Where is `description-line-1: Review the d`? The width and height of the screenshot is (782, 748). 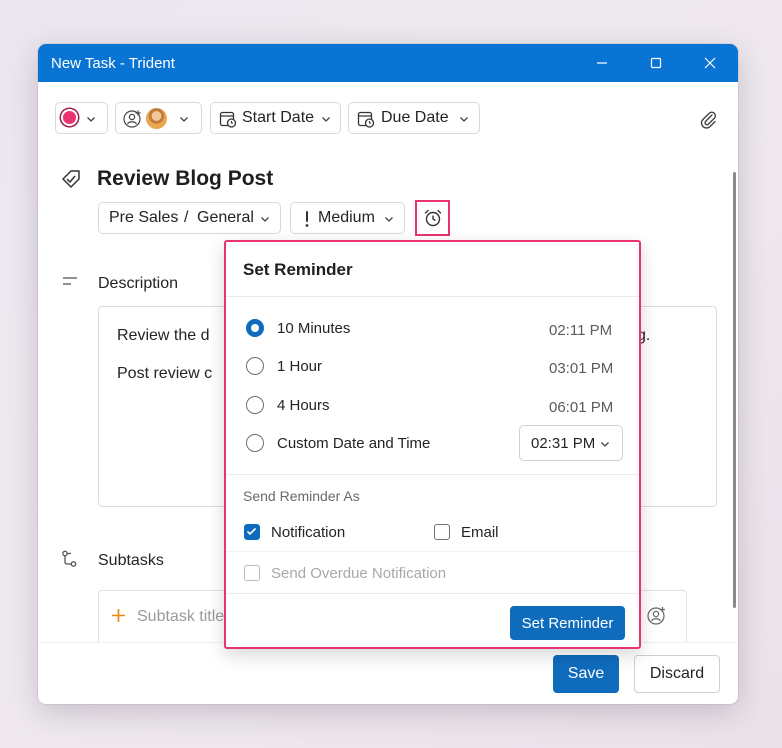 description-line-1: Review the d is located at coordinates (163, 335).